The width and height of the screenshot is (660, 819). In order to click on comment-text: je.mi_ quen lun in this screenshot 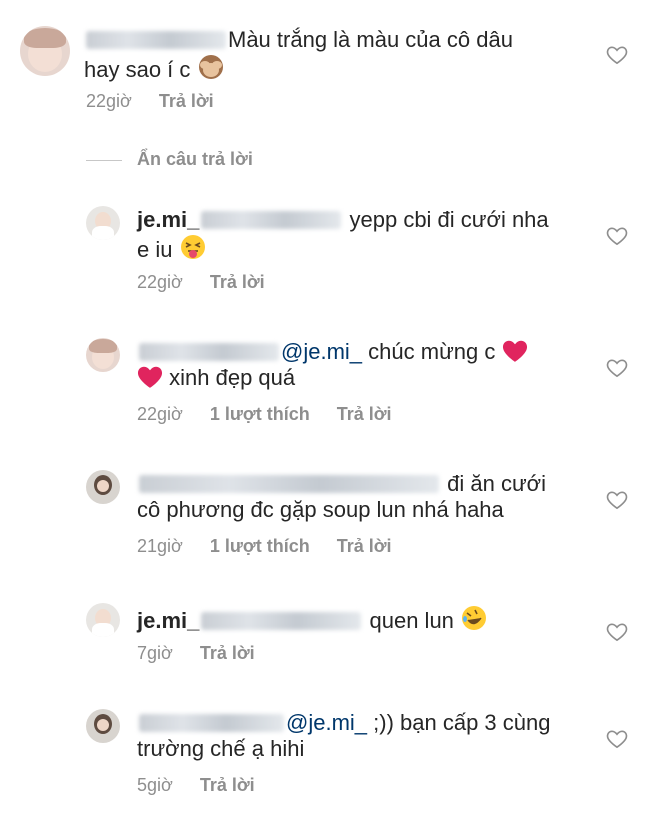, I will do `click(357, 619)`.